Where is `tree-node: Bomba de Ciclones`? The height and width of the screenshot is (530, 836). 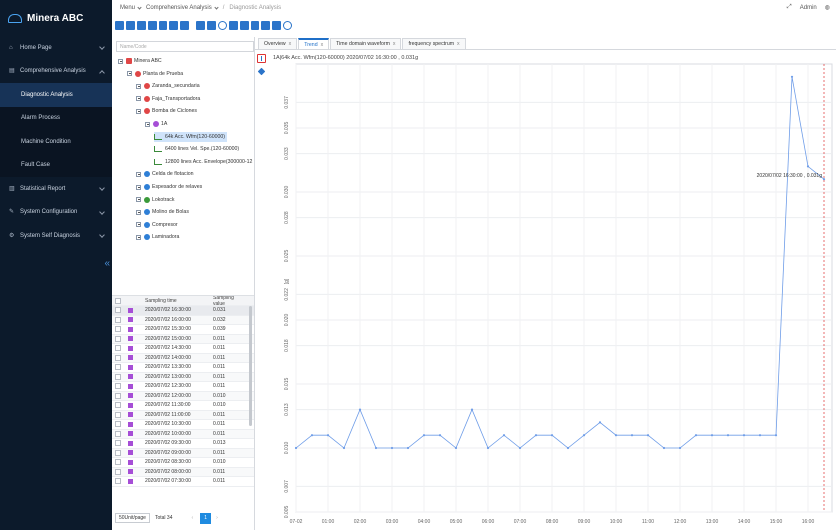
tree-node: Bomba de Ciclones is located at coordinates (166, 111).